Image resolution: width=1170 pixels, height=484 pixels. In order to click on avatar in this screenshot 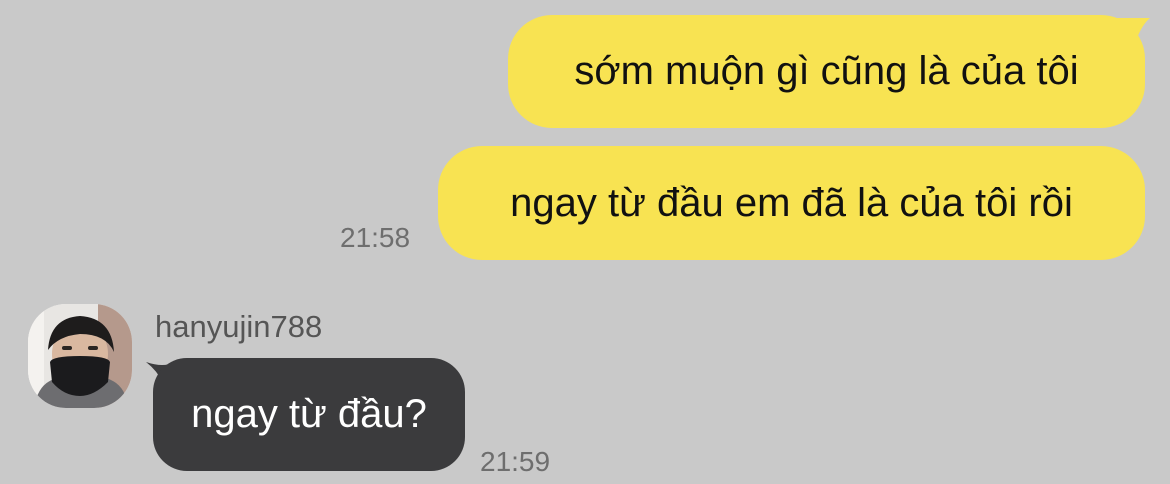, I will do `click(80, 356)`.